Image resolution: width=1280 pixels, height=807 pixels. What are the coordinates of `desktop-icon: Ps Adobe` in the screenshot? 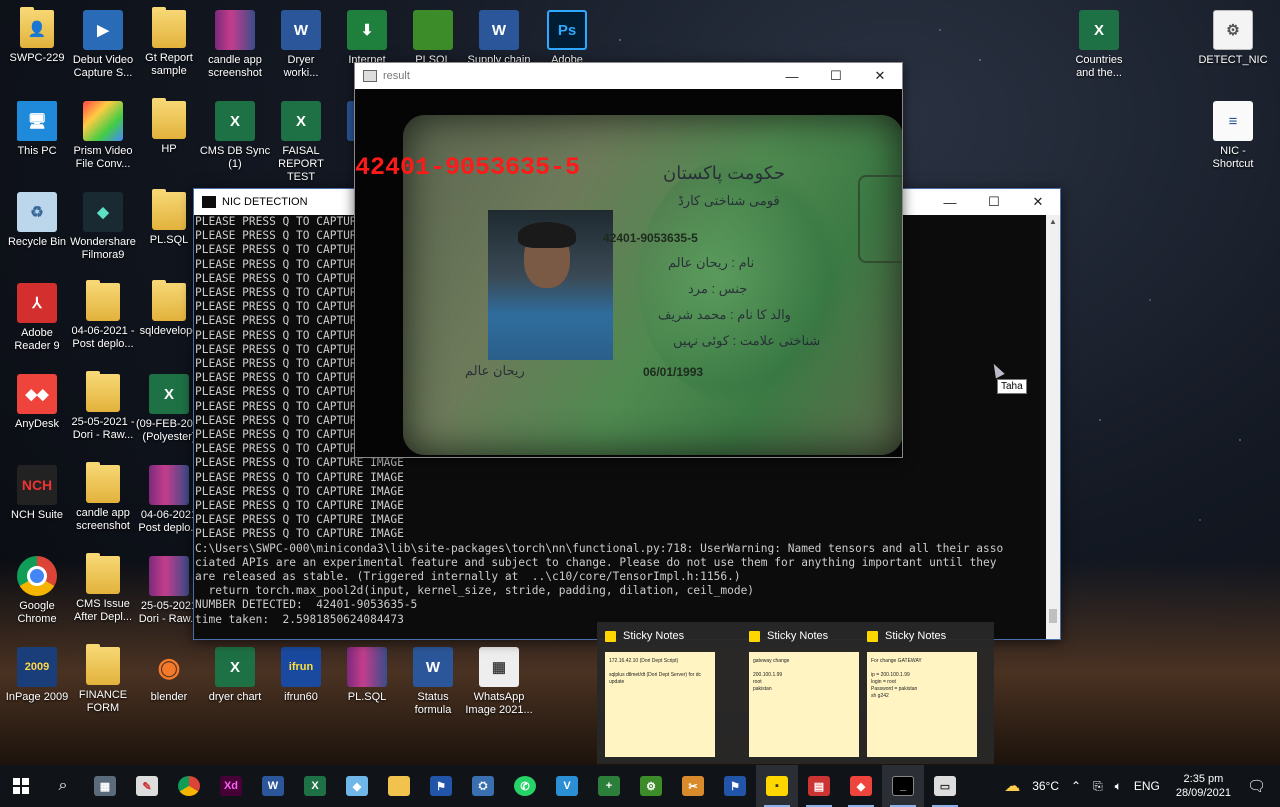 It's located at (567, 38).